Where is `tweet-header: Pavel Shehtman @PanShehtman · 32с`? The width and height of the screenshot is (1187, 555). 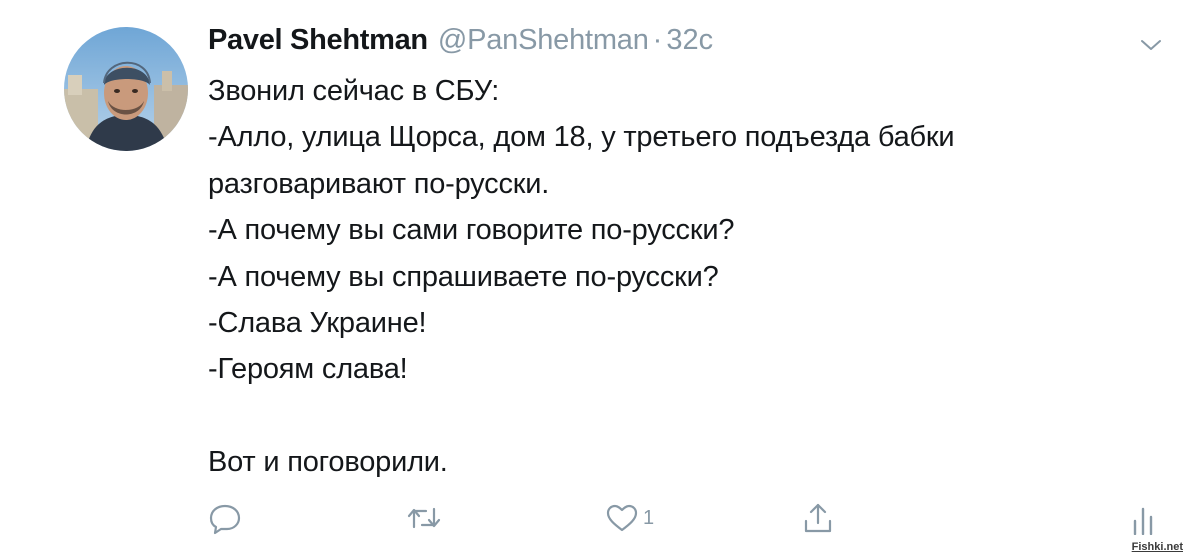
tweet-header: Pavel Shehtman @PanShehtman · 32с is located at coordinates (460, 44).